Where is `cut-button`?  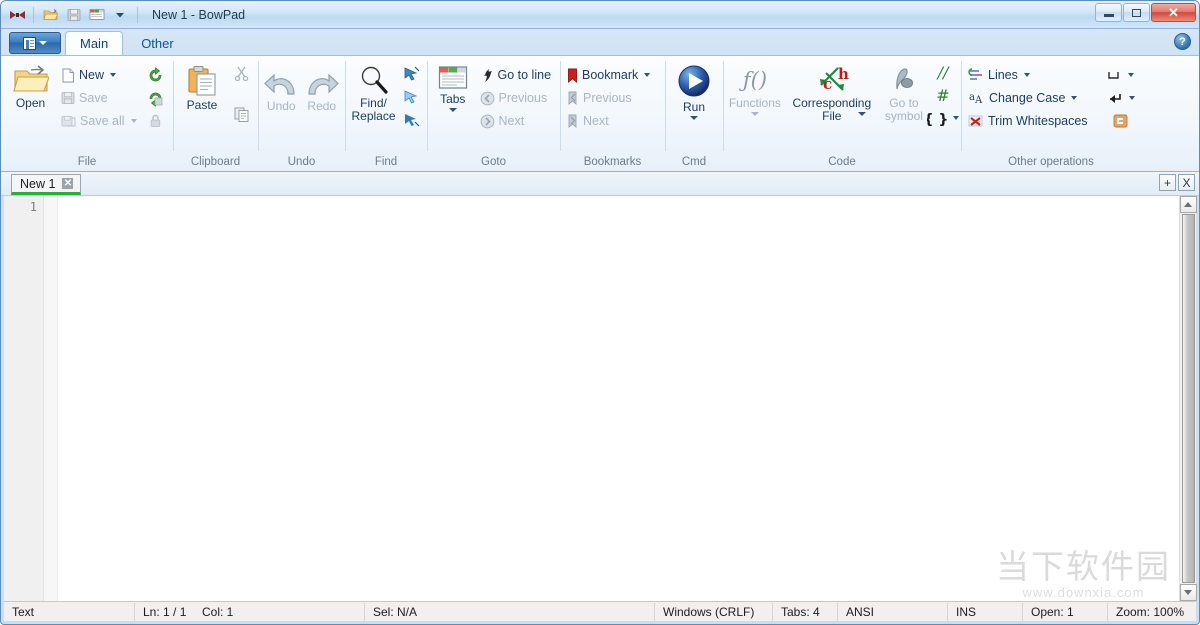 cut-button is located at coordinates (241, 73).